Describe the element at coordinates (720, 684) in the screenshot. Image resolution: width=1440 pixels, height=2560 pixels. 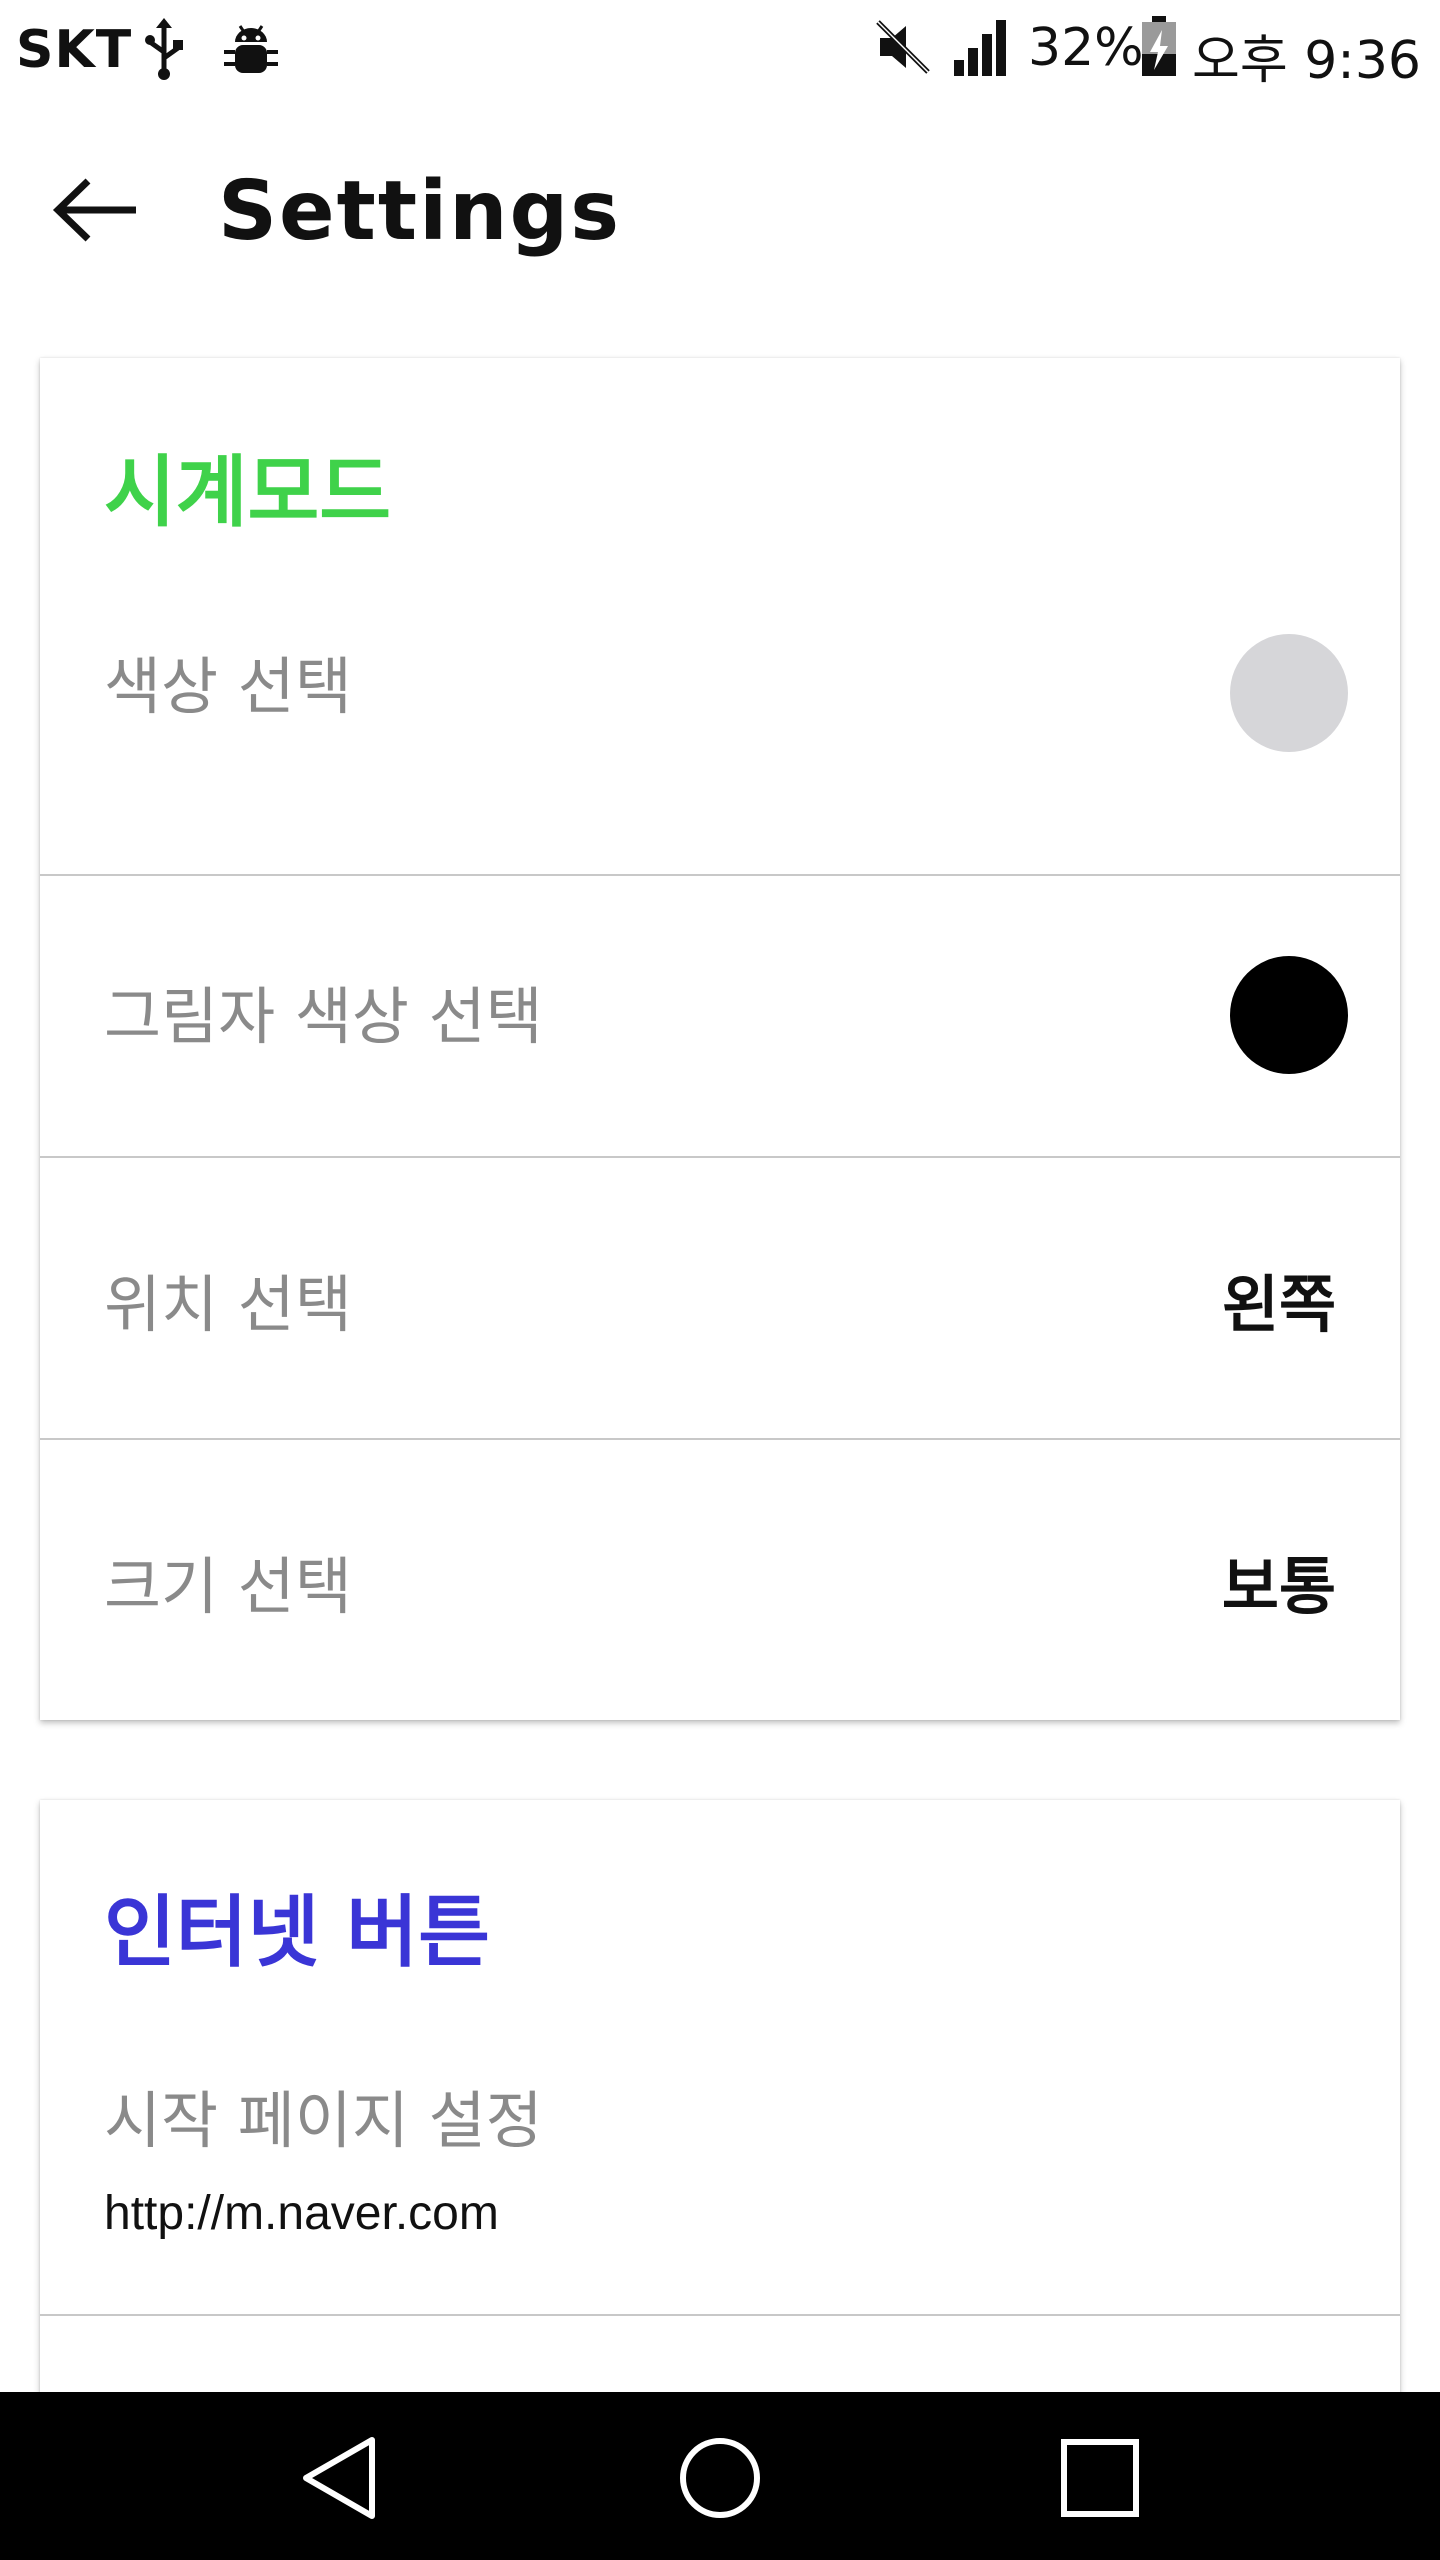
I see `color-select-row: 색상 선택` at that location.